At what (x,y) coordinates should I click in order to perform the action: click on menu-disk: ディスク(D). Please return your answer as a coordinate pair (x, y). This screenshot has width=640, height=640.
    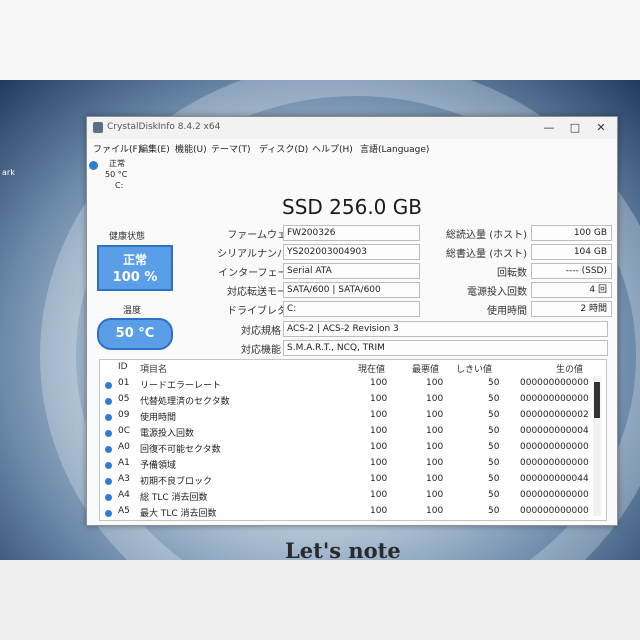
    Looking at the image, I should click on (283, 148).